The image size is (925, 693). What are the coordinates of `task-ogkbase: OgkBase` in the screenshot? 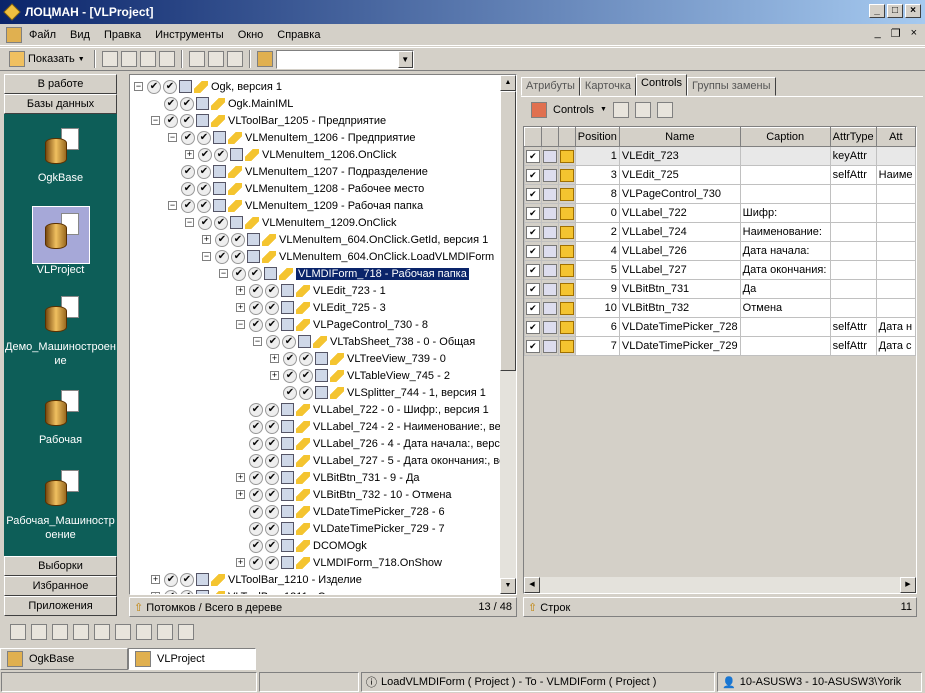 It's located at (64, 659).